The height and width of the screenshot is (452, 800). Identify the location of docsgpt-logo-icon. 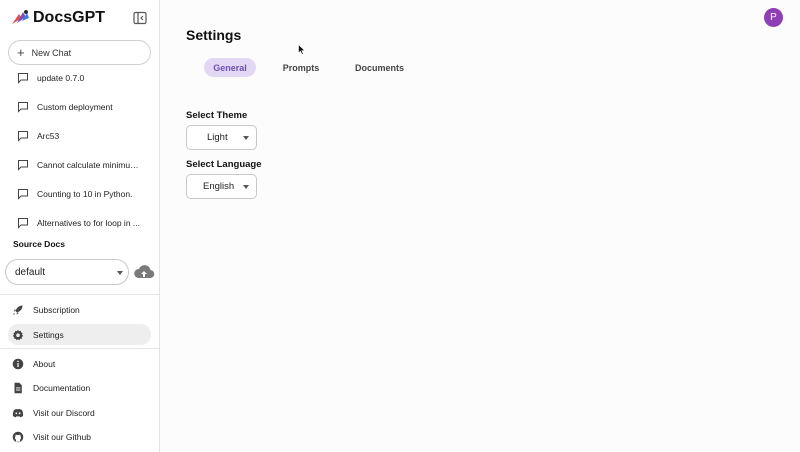
(20, 17).